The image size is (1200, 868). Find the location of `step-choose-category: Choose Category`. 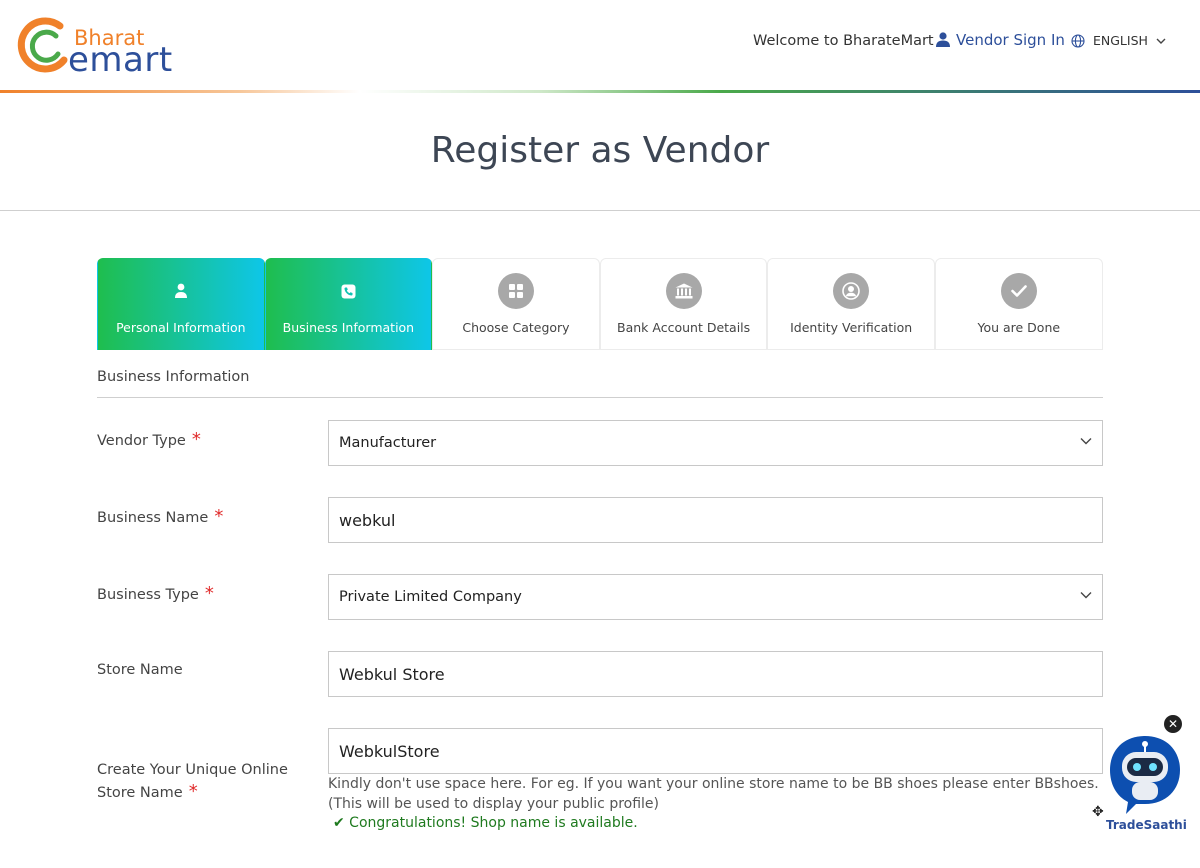

step-choose-category: Choose Category is located at coordinates (516, 304).